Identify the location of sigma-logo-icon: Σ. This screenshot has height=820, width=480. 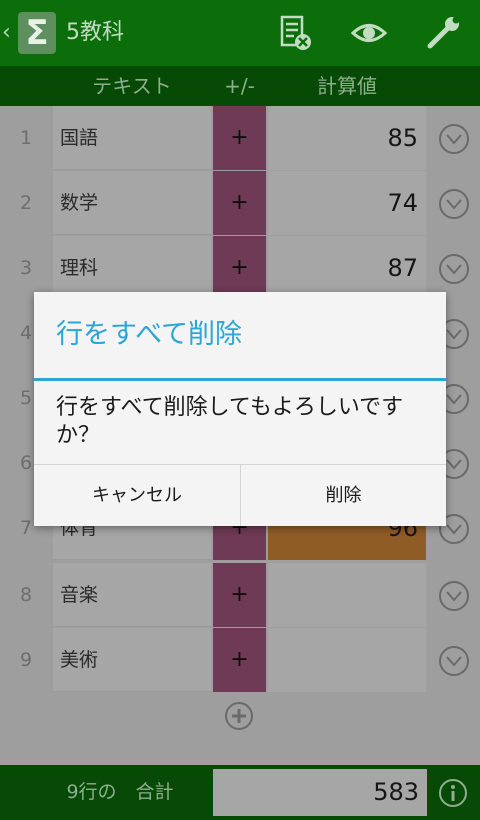
(37, 33).